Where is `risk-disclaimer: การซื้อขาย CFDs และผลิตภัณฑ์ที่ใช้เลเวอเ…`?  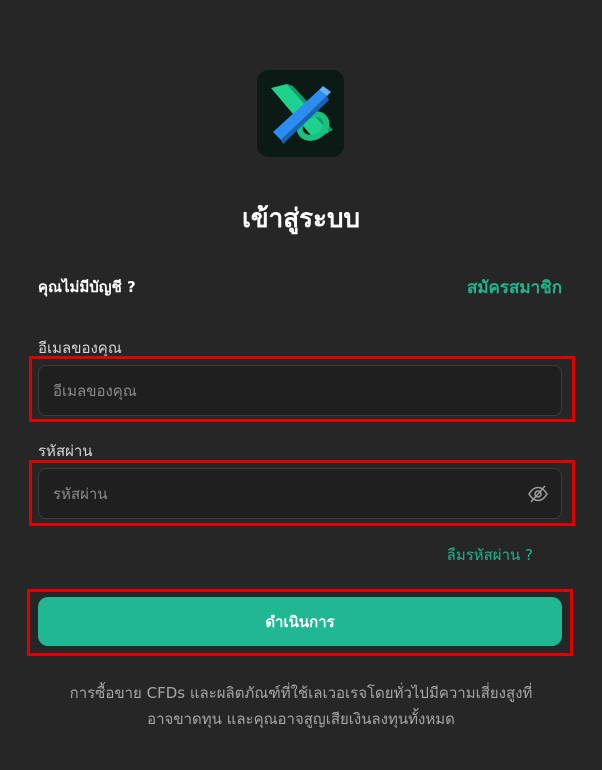
risk-disclaimer: การซื้อขาย CFDs และผลิตภัณฑ์ที่ใช้เลเวอเ… is located at coordinates (301, 706).